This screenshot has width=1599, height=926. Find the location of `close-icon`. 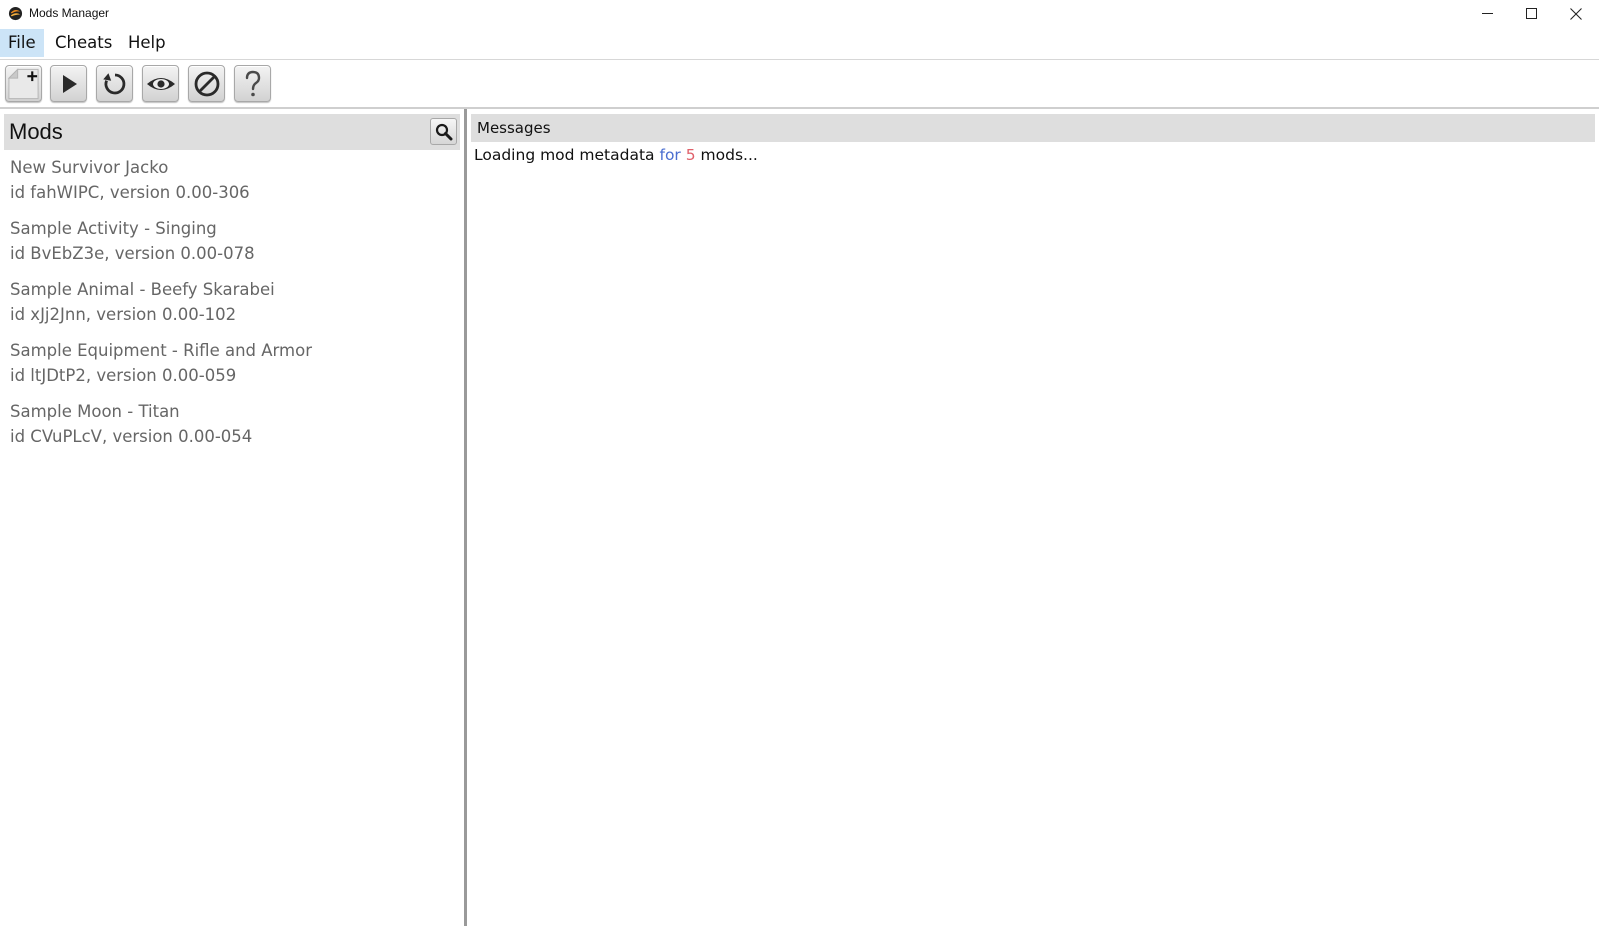

close-icon is located at coordinates (1576, 13).